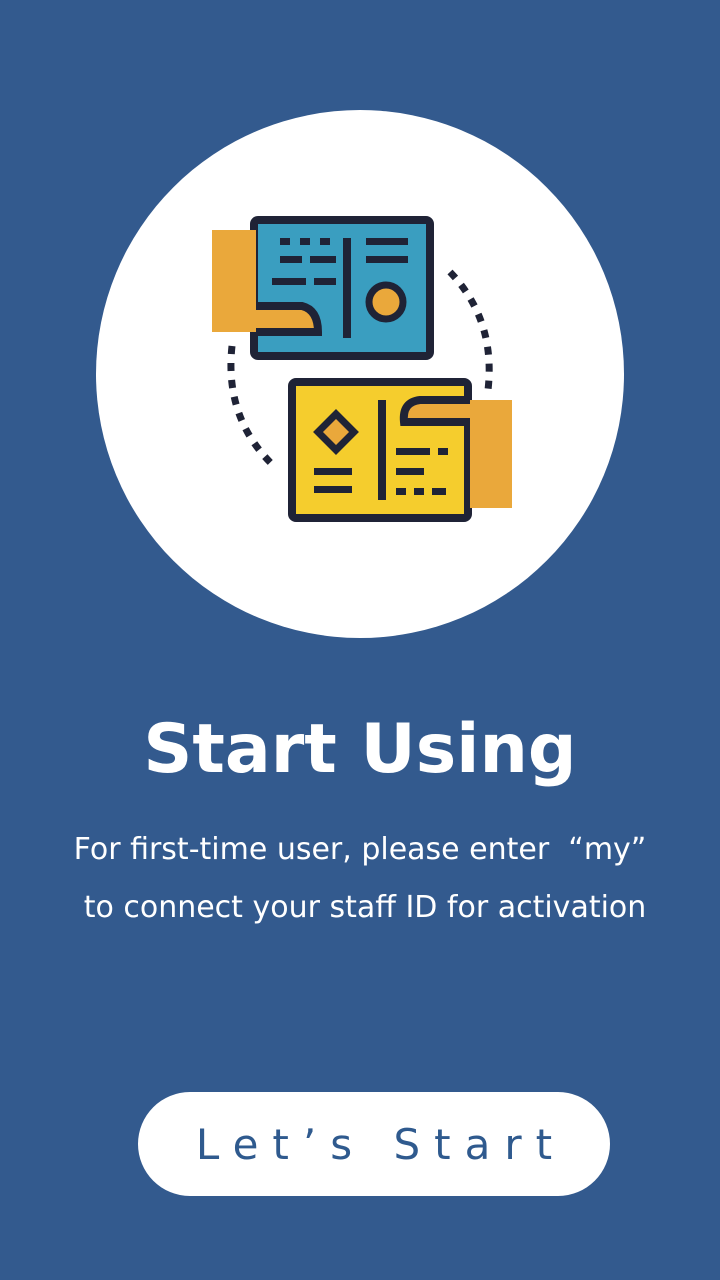  Describe the element at coordinates (362, 369) in the screenshot. I see `id-card-exchange-icon` at that location.